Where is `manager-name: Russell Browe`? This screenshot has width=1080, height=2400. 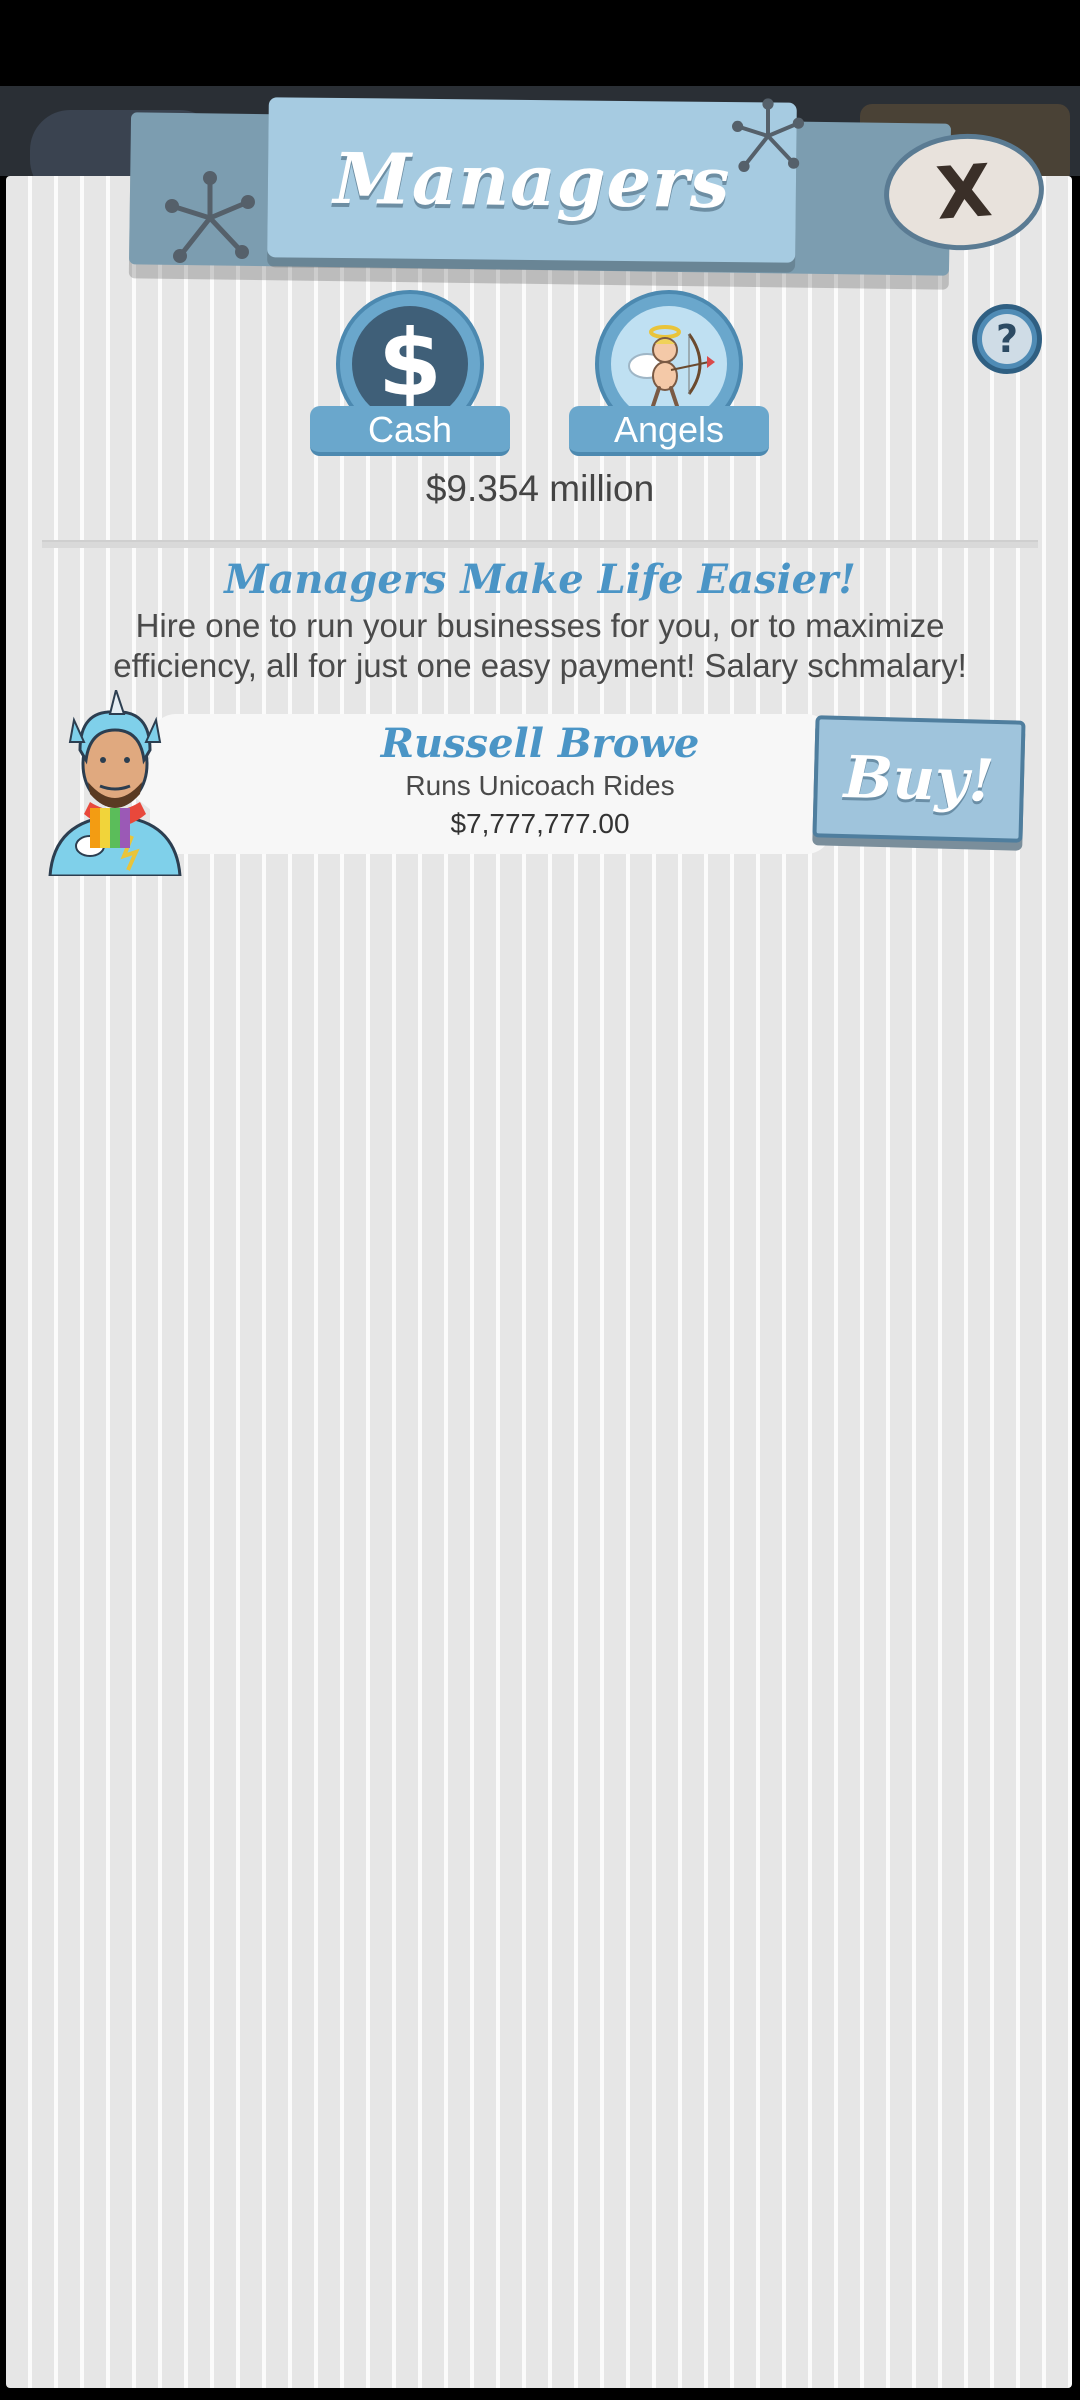 manager-name: Russell Browe is located at coordinates (540, 743).